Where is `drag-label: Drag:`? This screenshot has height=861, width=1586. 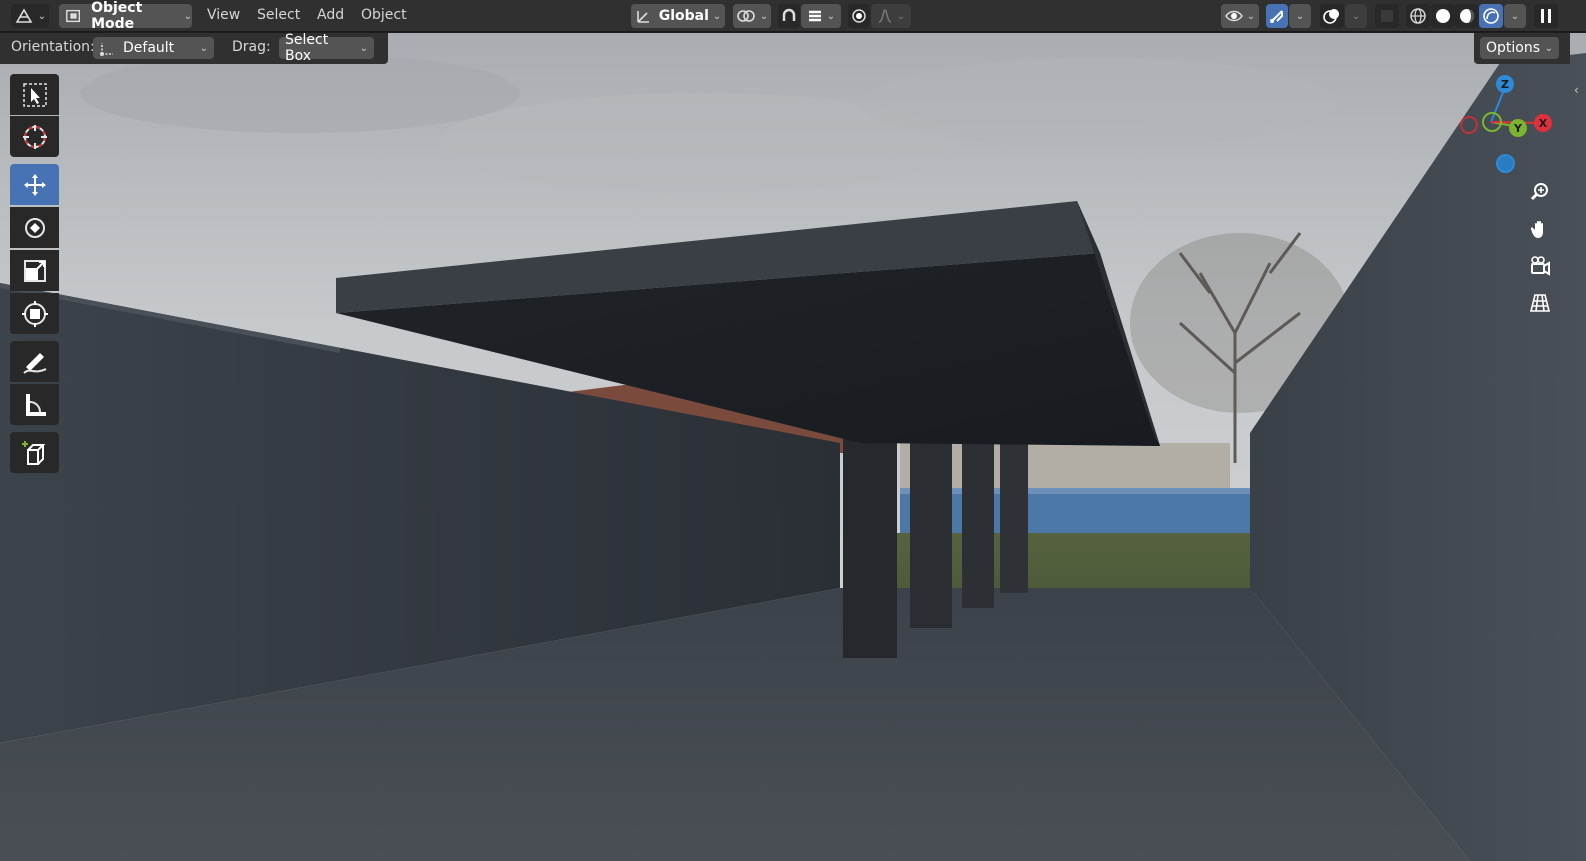
drag-label: Drag: is located at coordinates (251, 47).